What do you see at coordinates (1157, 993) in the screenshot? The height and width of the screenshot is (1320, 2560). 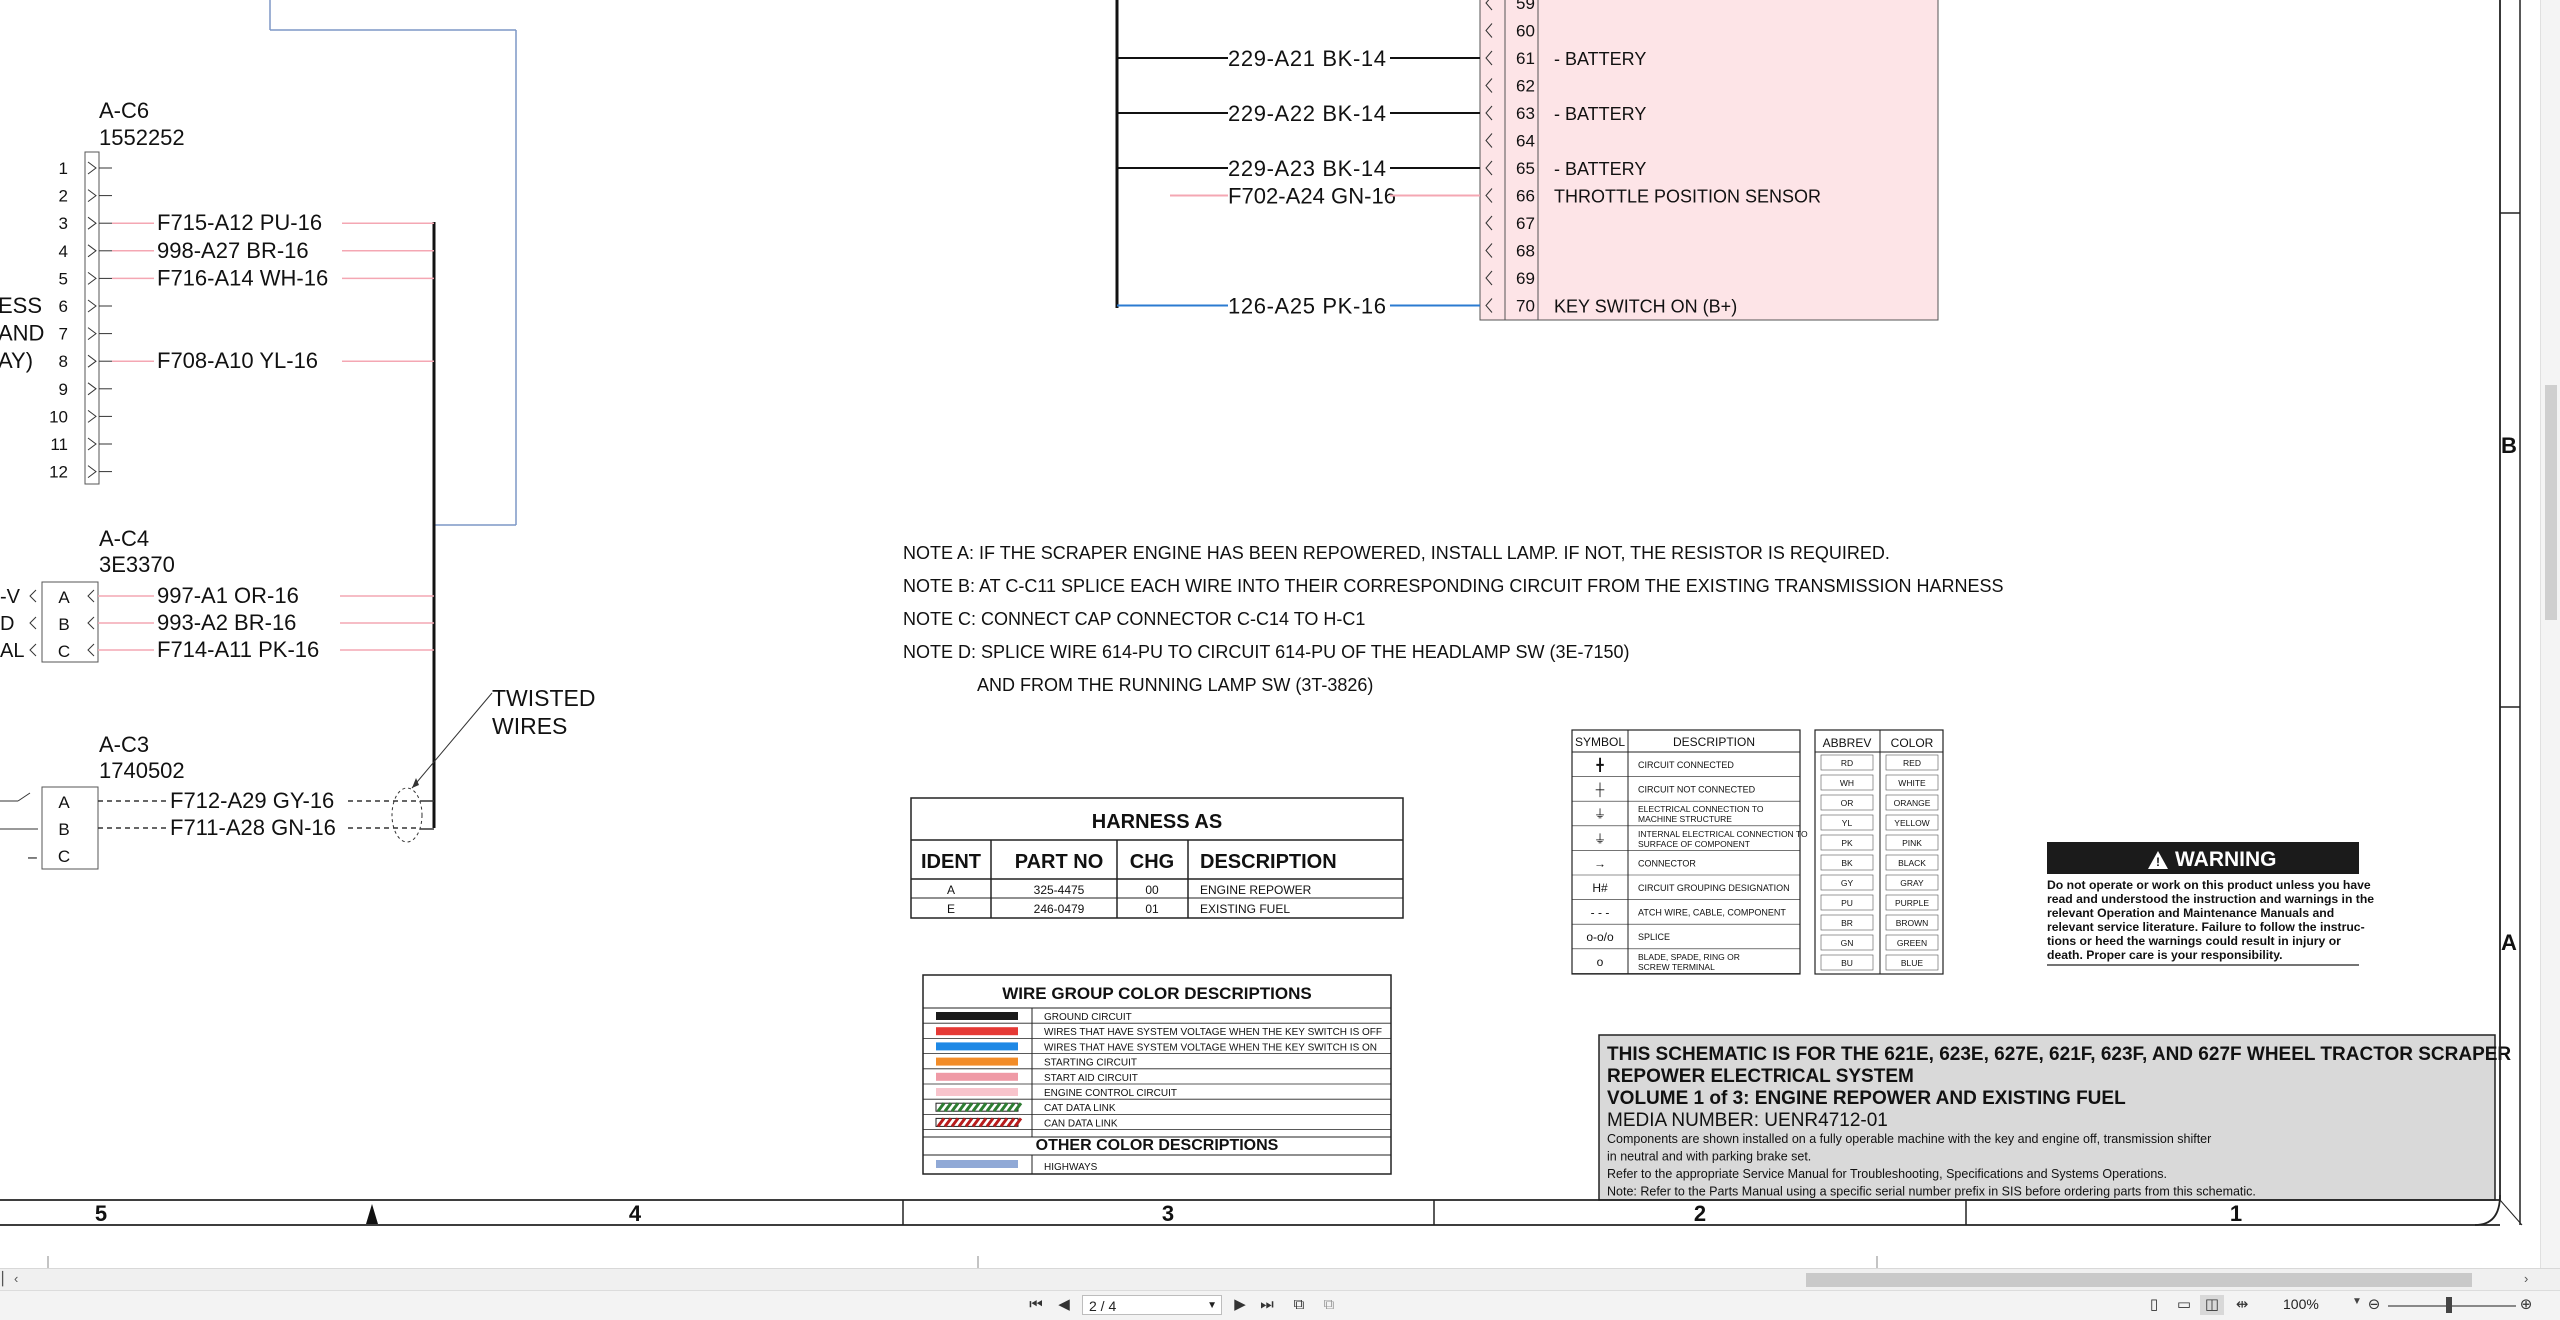 I see `wire-group-title: WIRE GROUP COLOR DESCRIPTIONS` at bounding box center [1157, 993].